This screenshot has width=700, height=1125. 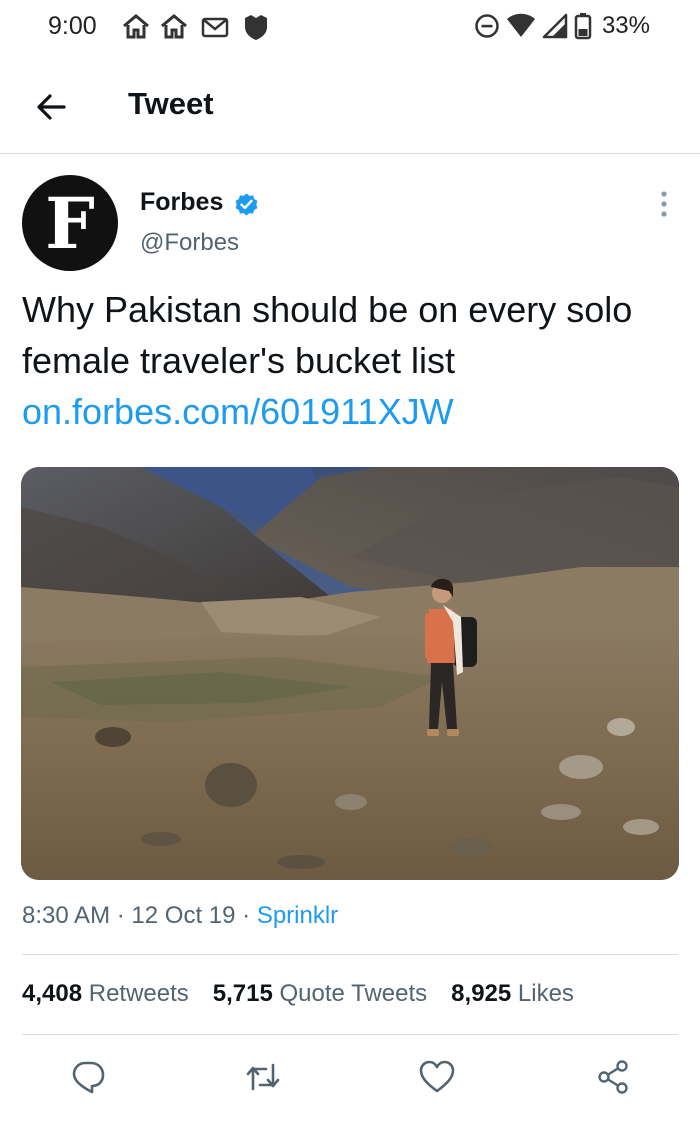 I want to click on likes-label: Likes, so click(x=545, y=993).